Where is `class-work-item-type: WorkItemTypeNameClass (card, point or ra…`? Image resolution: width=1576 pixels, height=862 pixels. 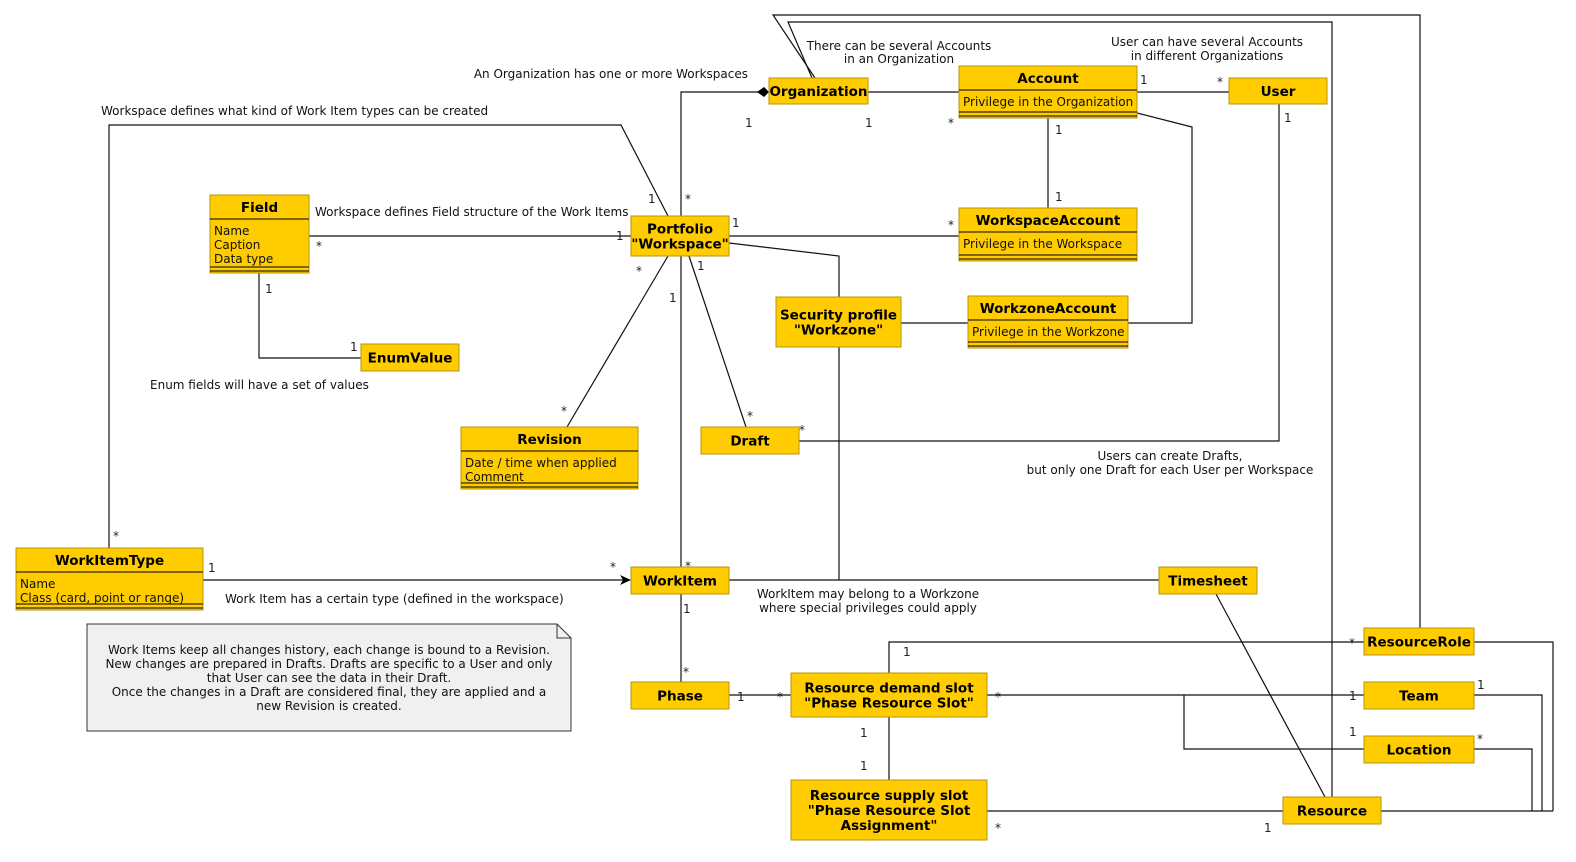 class-work-item-type: WorkItemTypeNameClass (card, point or ra… is located at coordinates (109, 579).